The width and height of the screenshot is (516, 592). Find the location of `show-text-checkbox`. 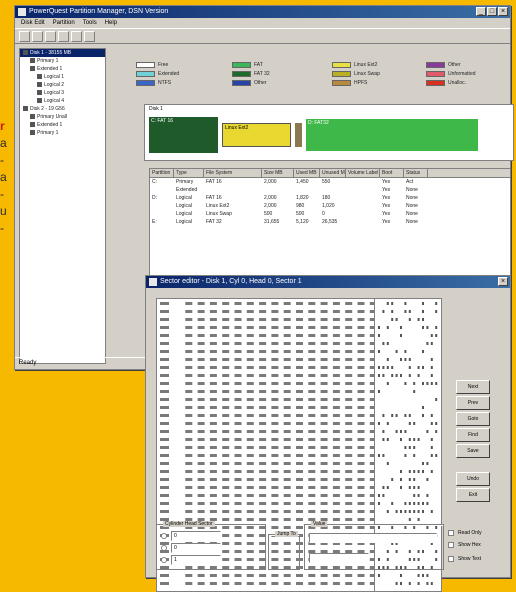

show-text-checkbox is located at coordinates (451, 559).